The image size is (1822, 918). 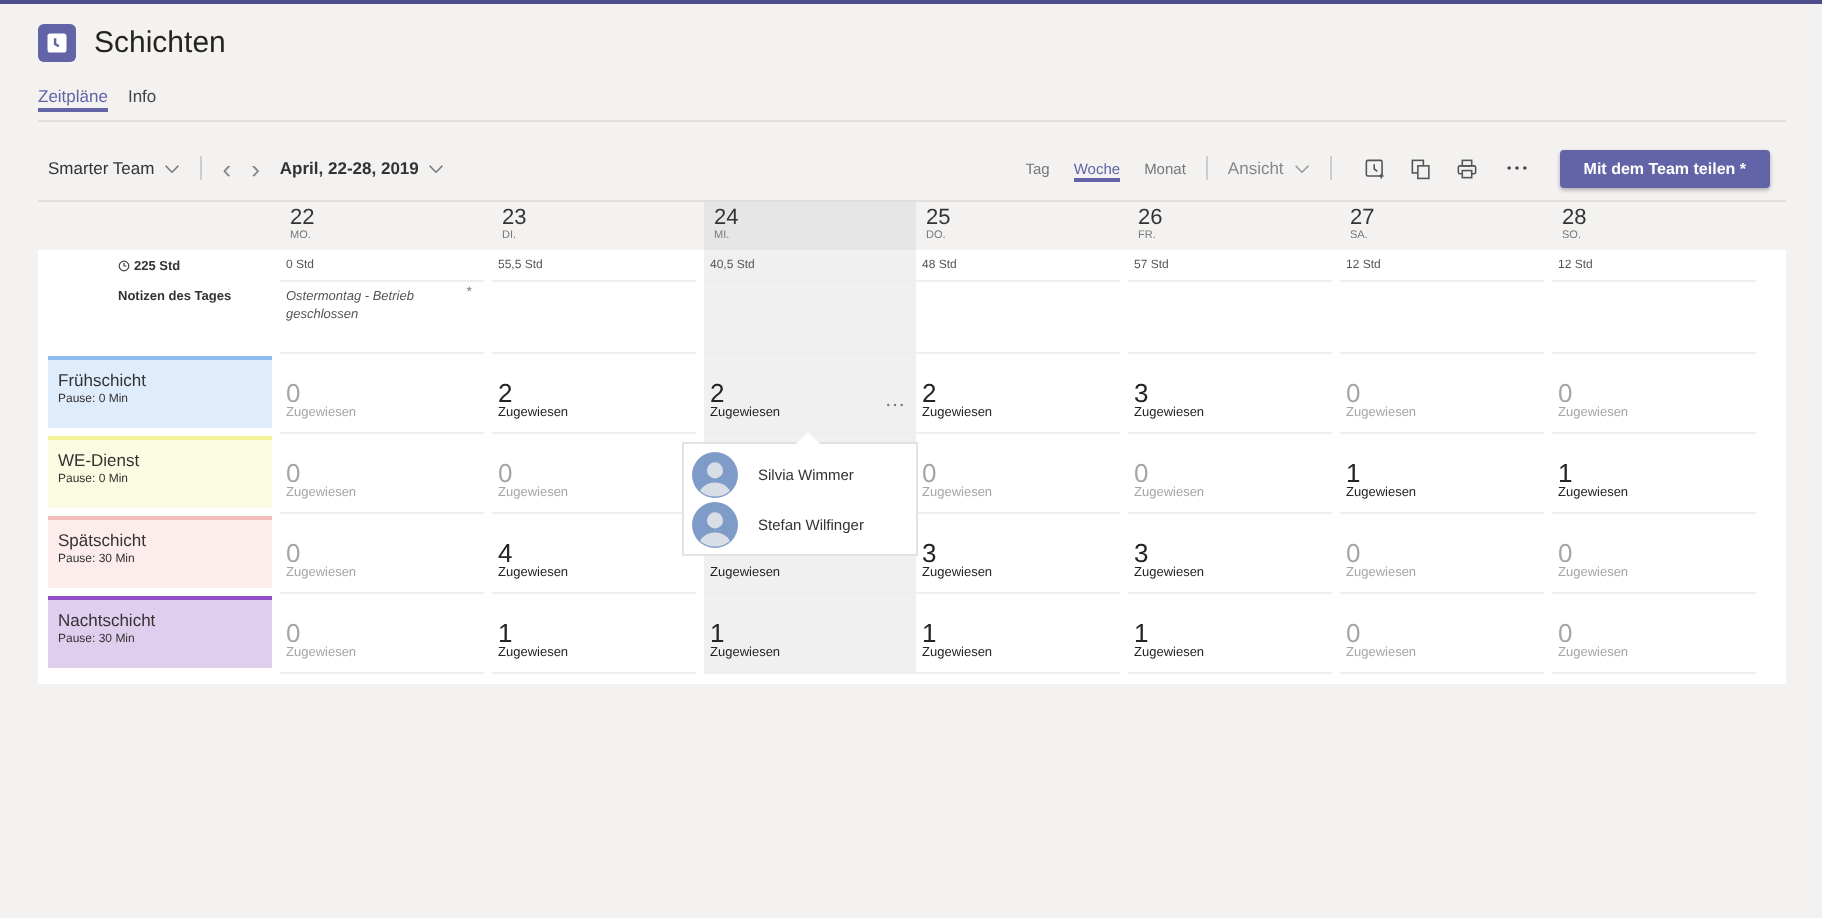 What do you see at coordinates (73, 97) in the screenshot?
I see `tab: Zeitpläne` at bounding box center [73, 97].